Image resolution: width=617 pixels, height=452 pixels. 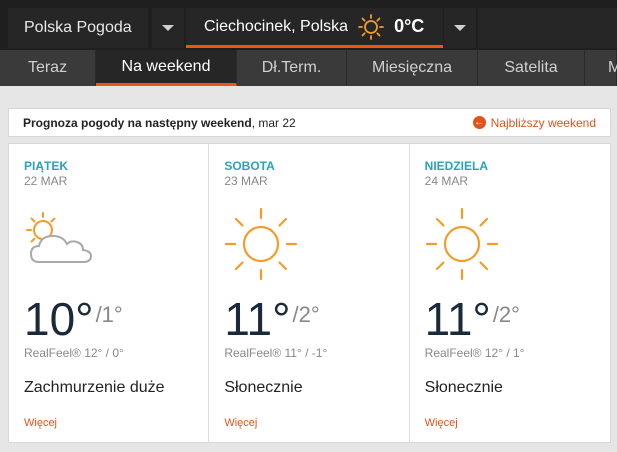 I want to click on low-temperature: /1°, so click(x=109, y=314).